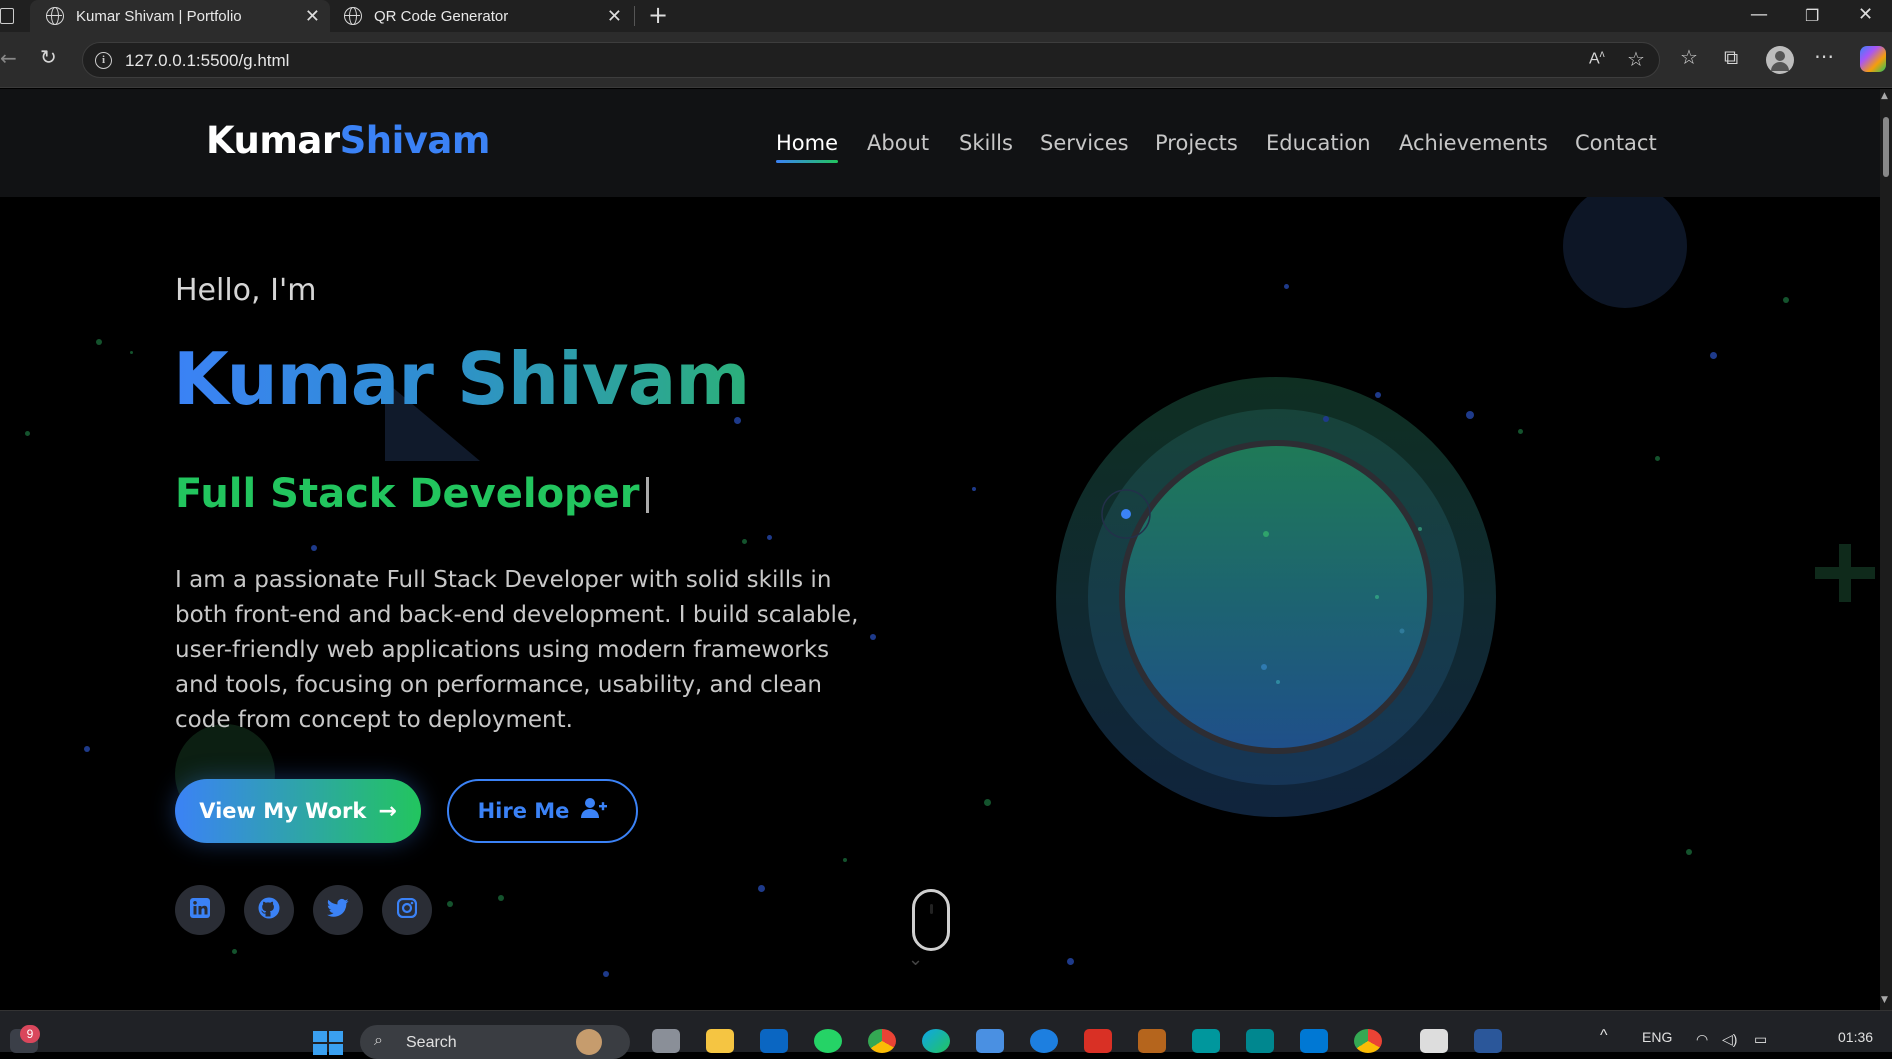 Image resolution: width=1892 pixels, height=1059 pixels. I want to click on tab-actions-icon, so click(7, 16).